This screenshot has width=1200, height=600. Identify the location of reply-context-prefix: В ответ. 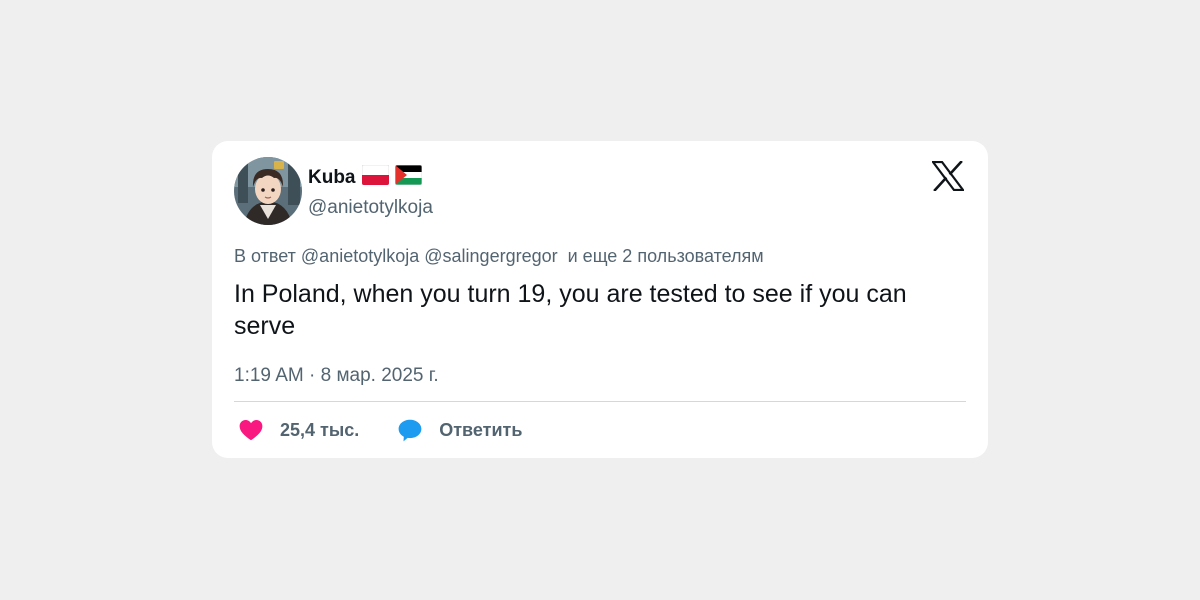
(265, 256).